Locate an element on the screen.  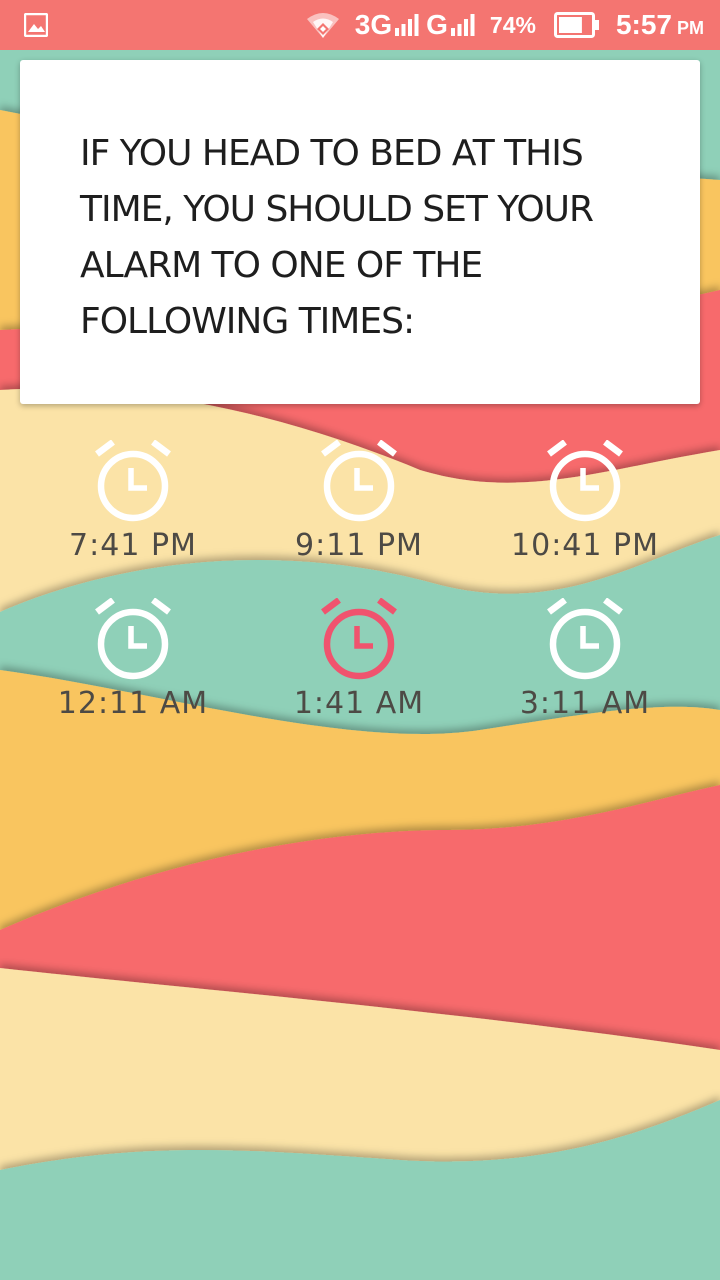
alarm-time-label: 10:41 PM is located at coordinates (585, 545).